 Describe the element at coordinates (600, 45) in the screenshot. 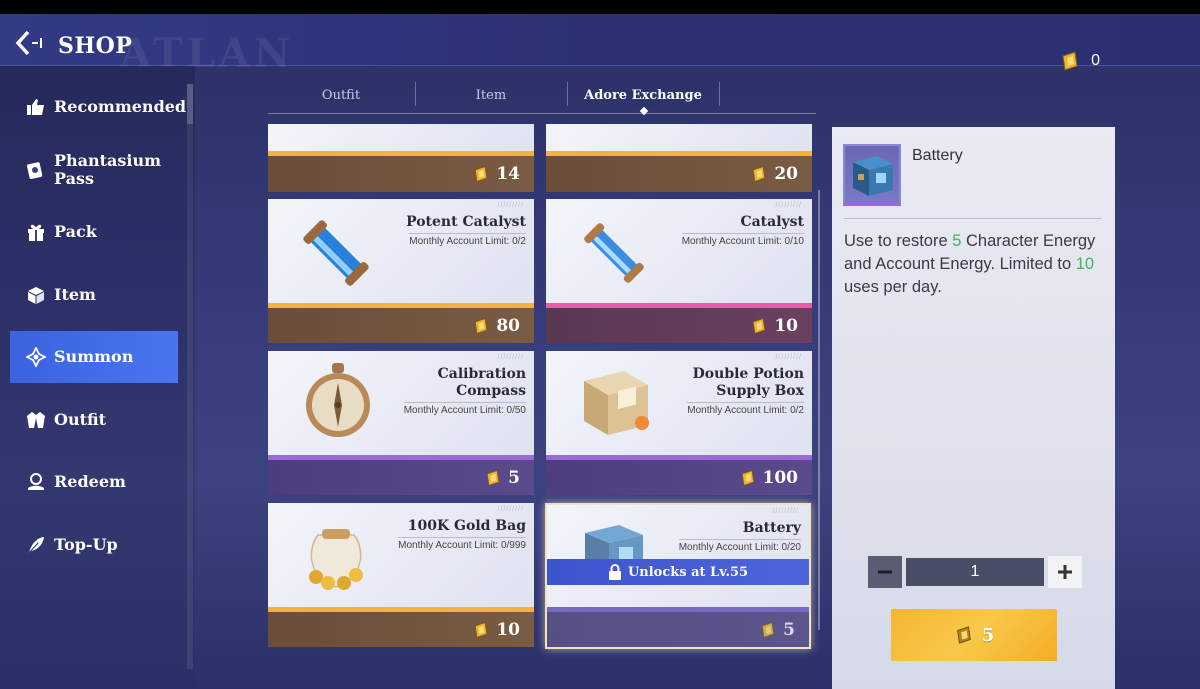

I see `header: ATLAN SHOP 0` at that location.